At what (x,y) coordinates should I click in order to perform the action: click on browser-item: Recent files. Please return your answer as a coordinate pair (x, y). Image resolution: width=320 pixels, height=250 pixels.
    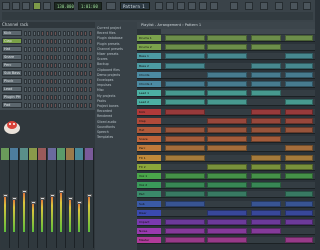
    Looking at the image, I should click on (116, 33).